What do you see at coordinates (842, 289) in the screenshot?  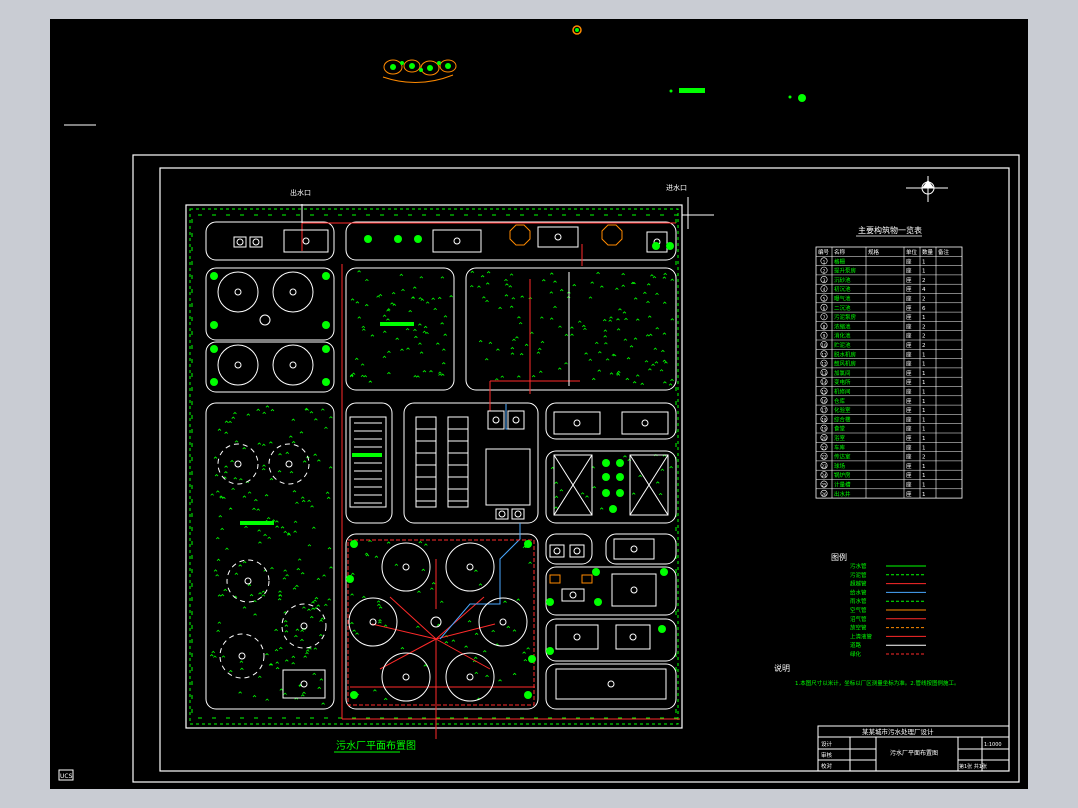 I see `table-cell: 初沉池` at bounding box center [842, 289].